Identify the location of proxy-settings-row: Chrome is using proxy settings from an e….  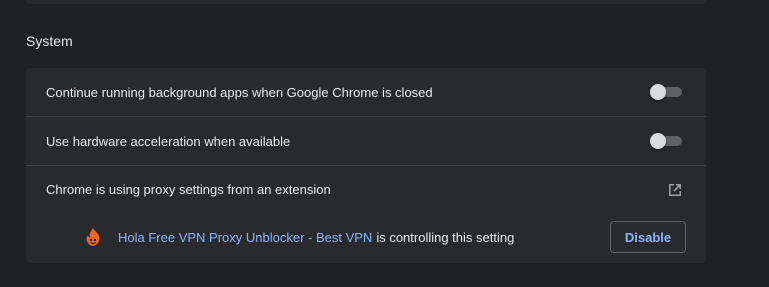
(366, 189).